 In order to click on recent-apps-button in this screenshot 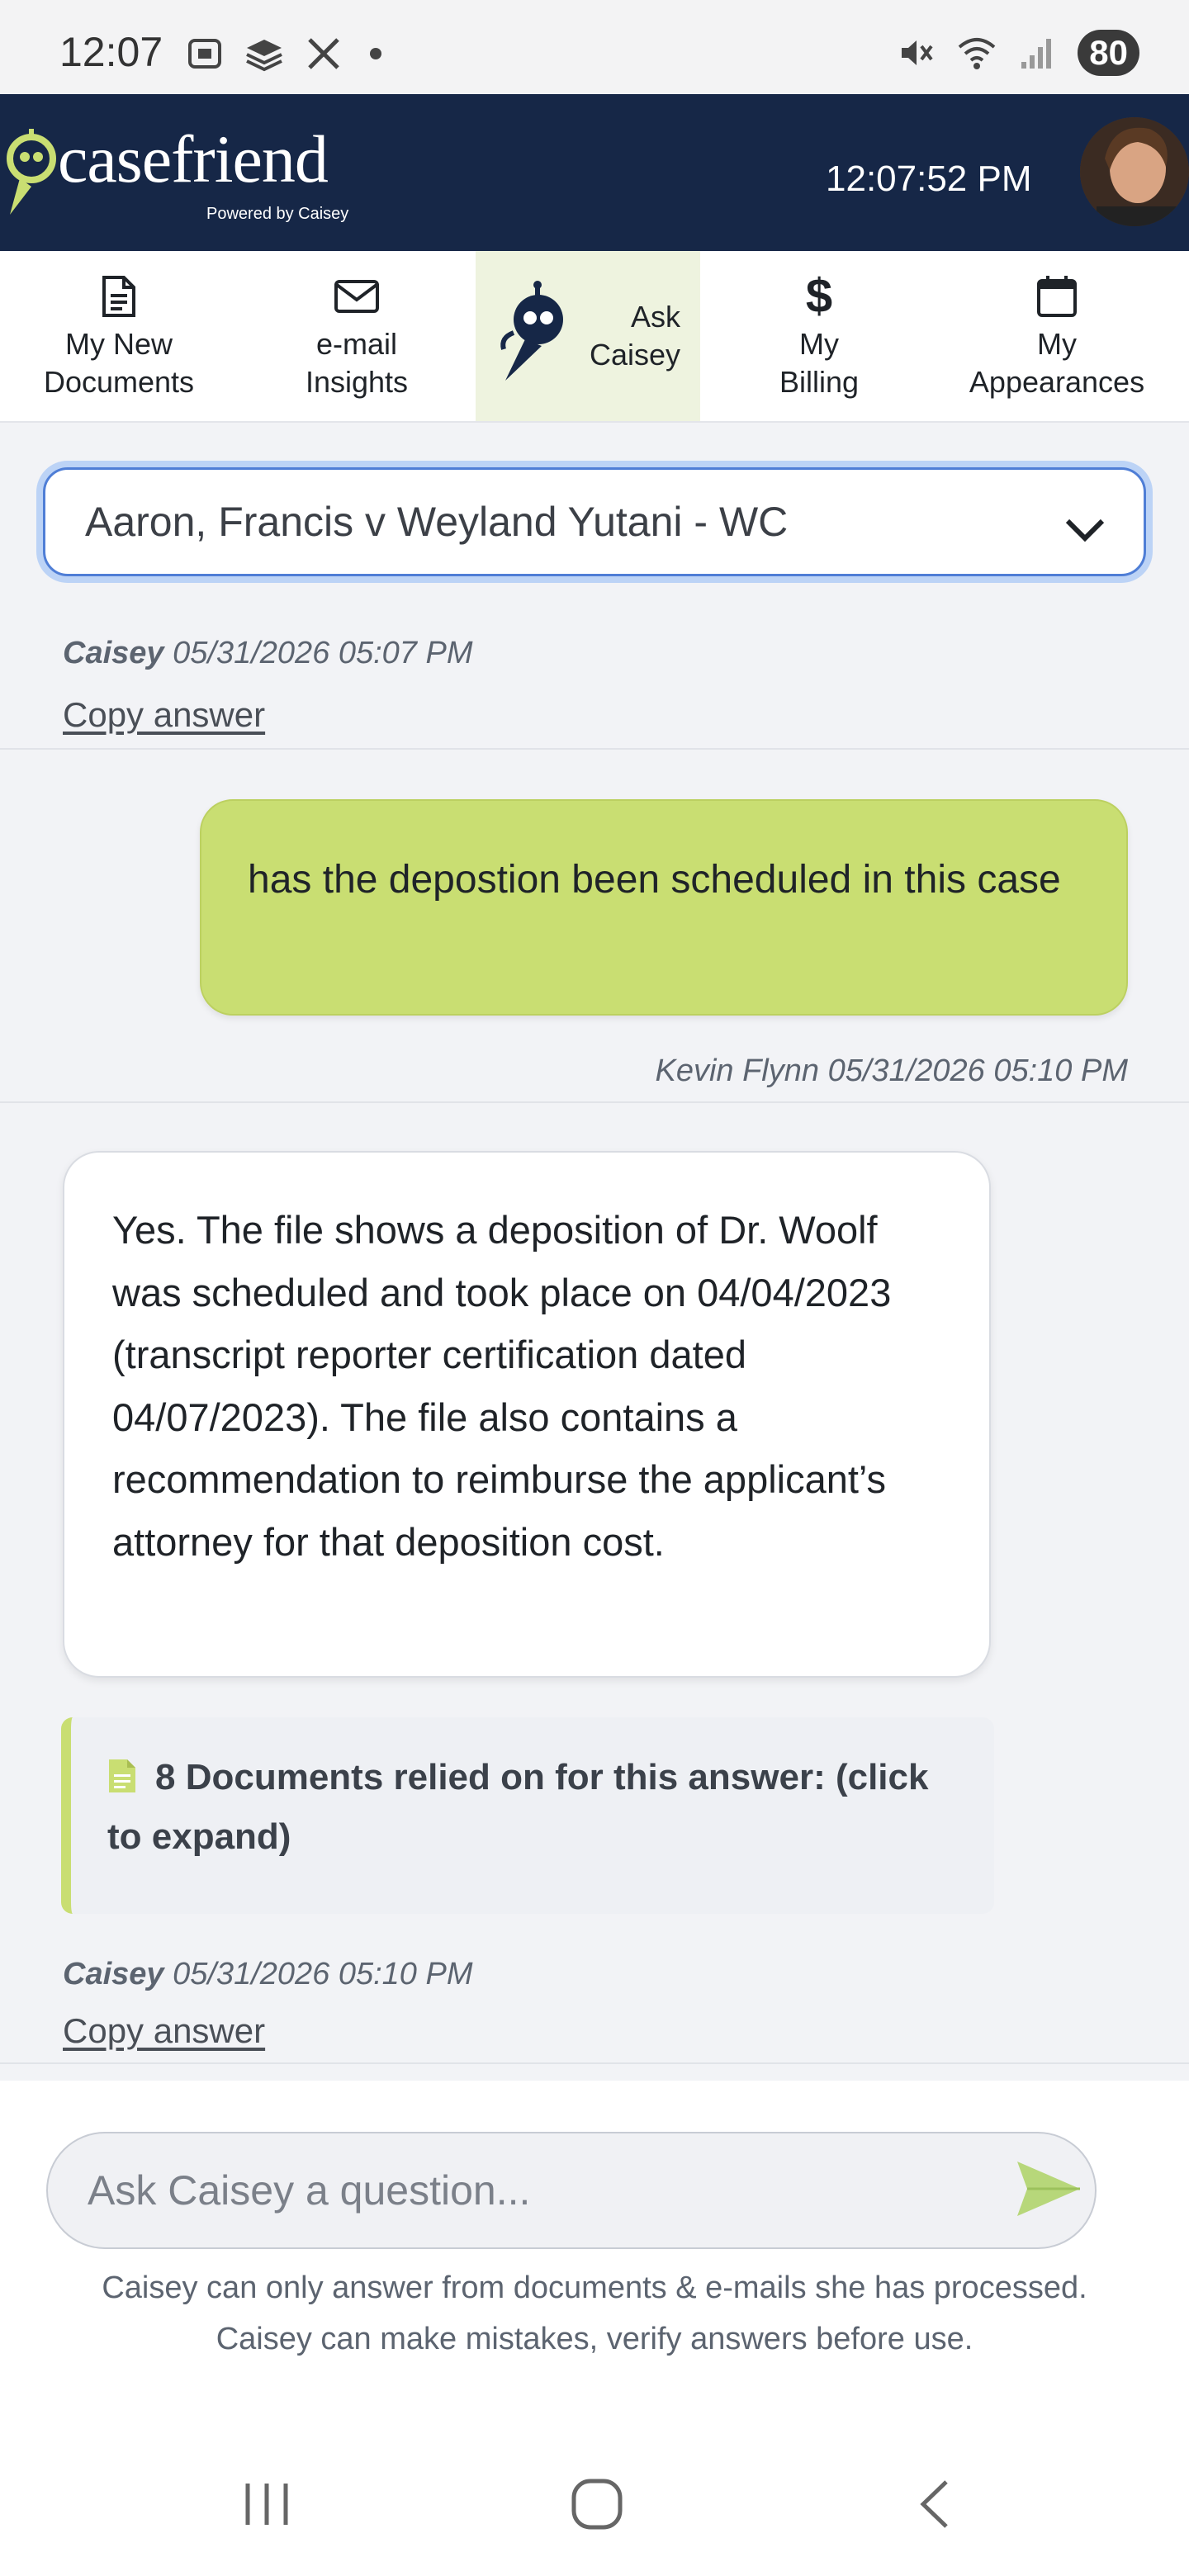, I will do `click(266, 2506)`.